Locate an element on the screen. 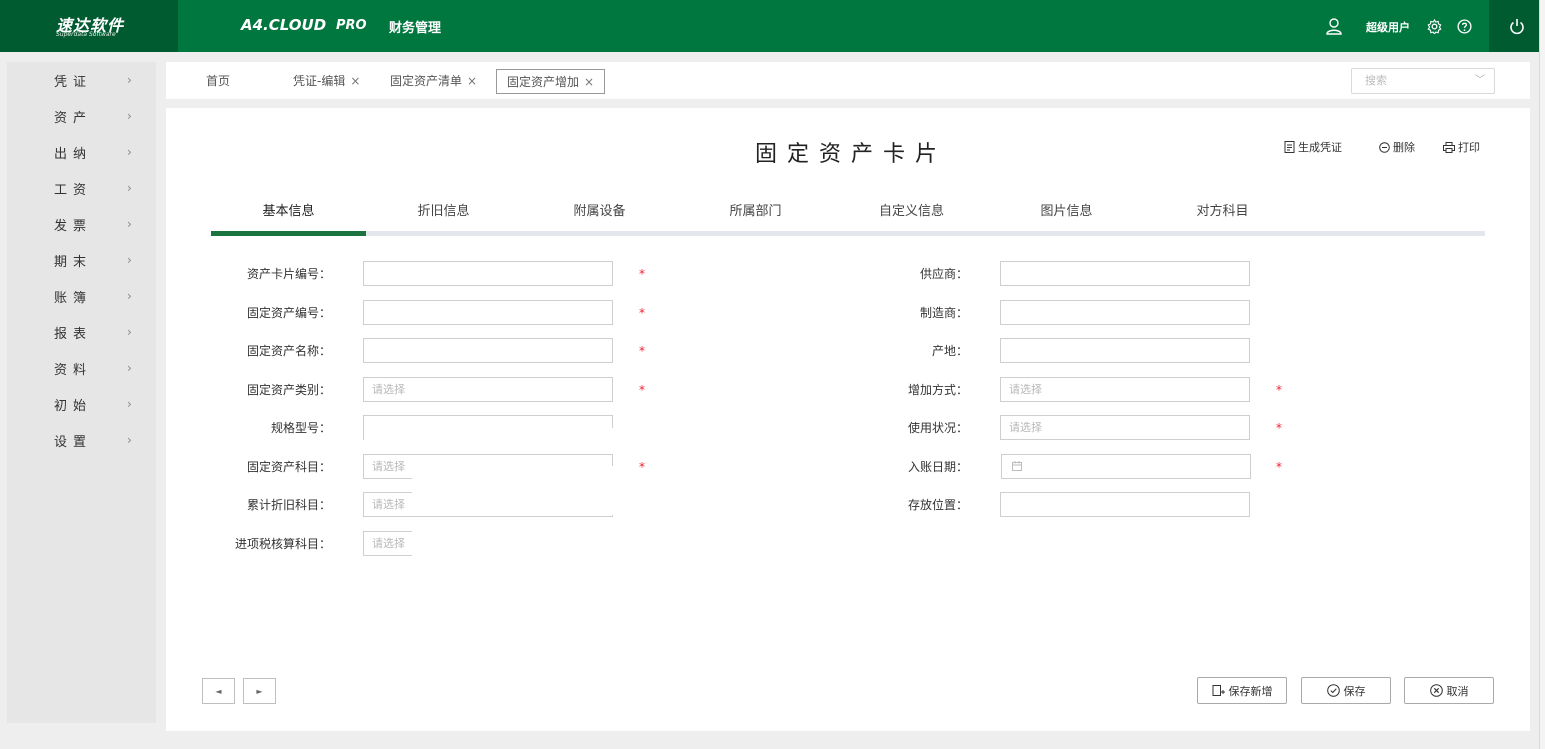  supplier-input is located at coordinates (1125, 273).